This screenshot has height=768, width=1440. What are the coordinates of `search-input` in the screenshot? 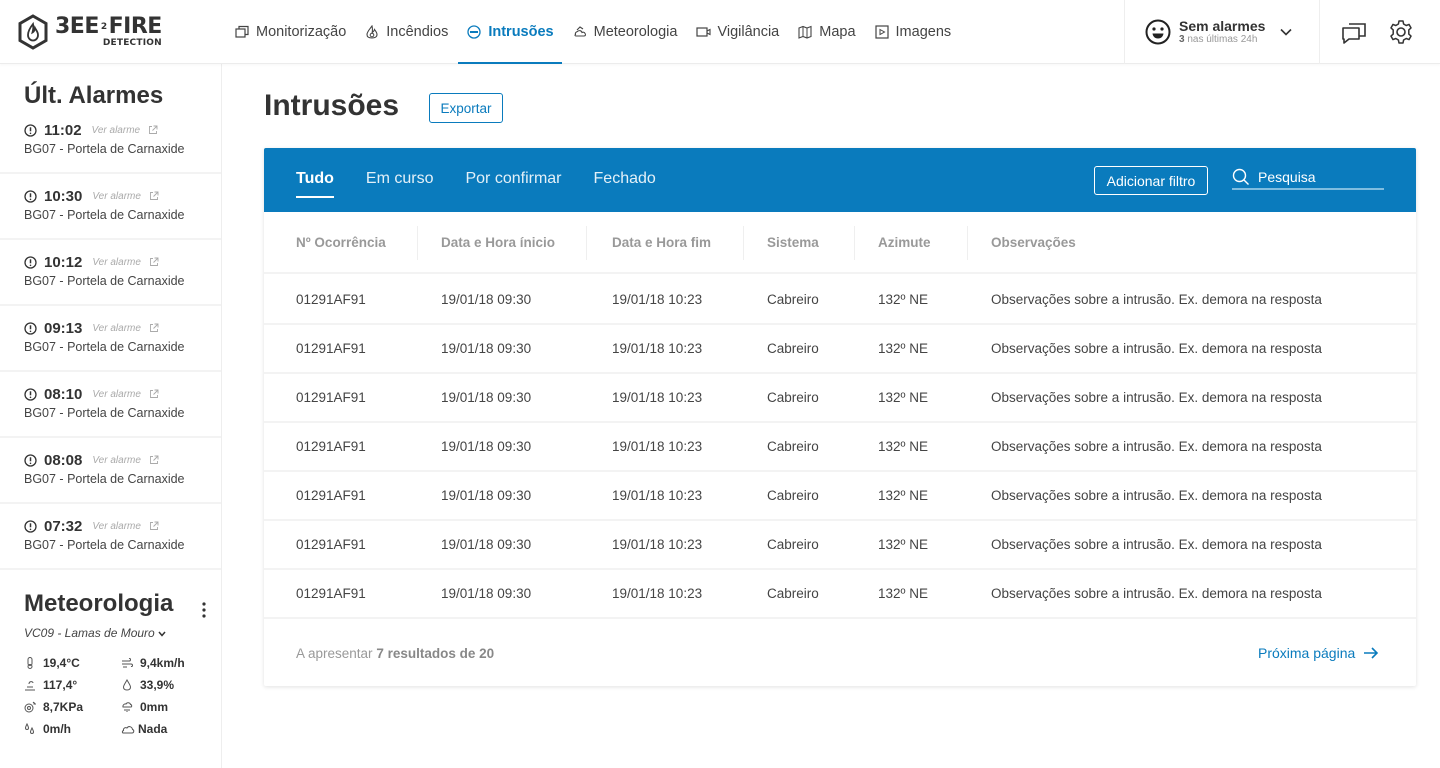 It's located at (1318, 177).